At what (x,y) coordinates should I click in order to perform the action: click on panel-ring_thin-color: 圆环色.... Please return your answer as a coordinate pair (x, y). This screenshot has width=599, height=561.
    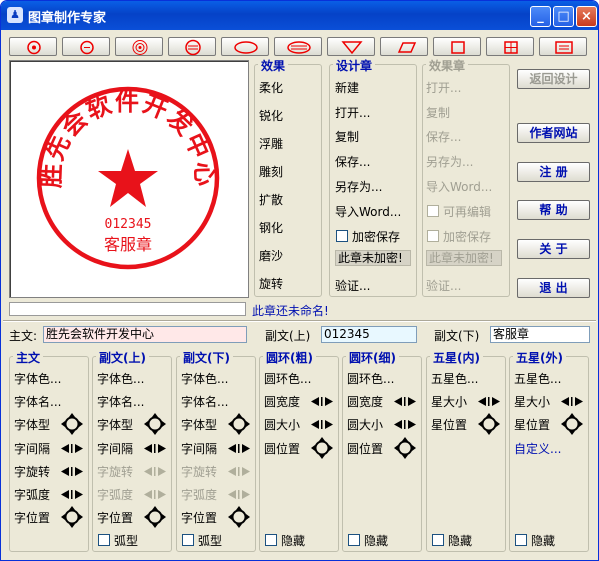
    Looking at the image, I should click on (370, 378).